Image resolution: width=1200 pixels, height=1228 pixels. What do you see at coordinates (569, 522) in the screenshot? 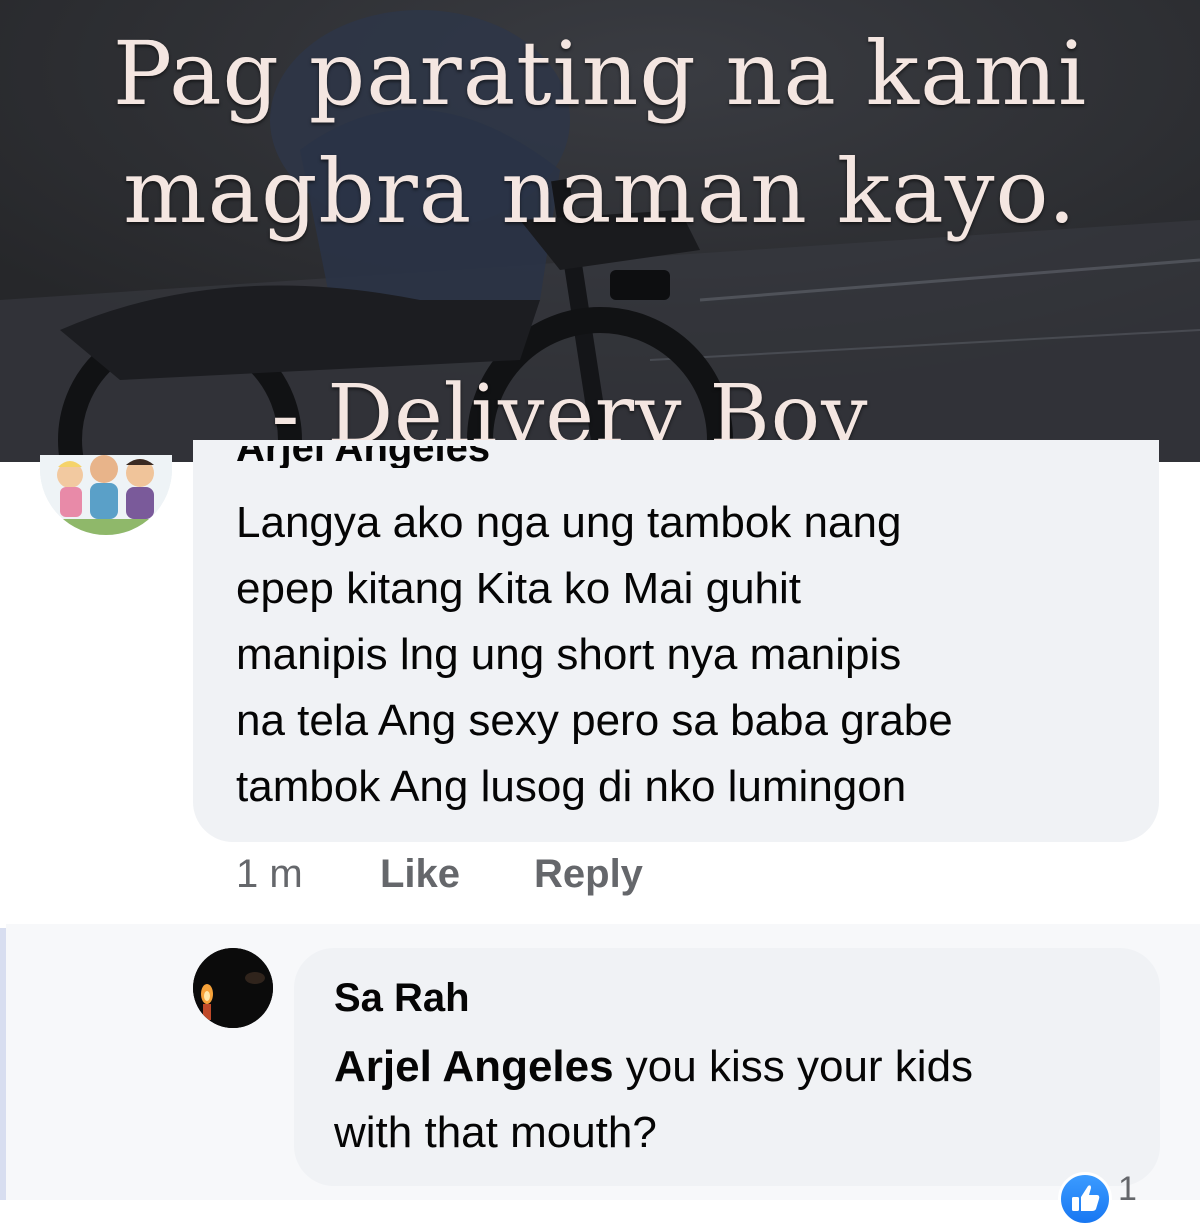
I see `comment-text-line: Langya ako nga ung tambok nang` at bounding box center [569, 522].